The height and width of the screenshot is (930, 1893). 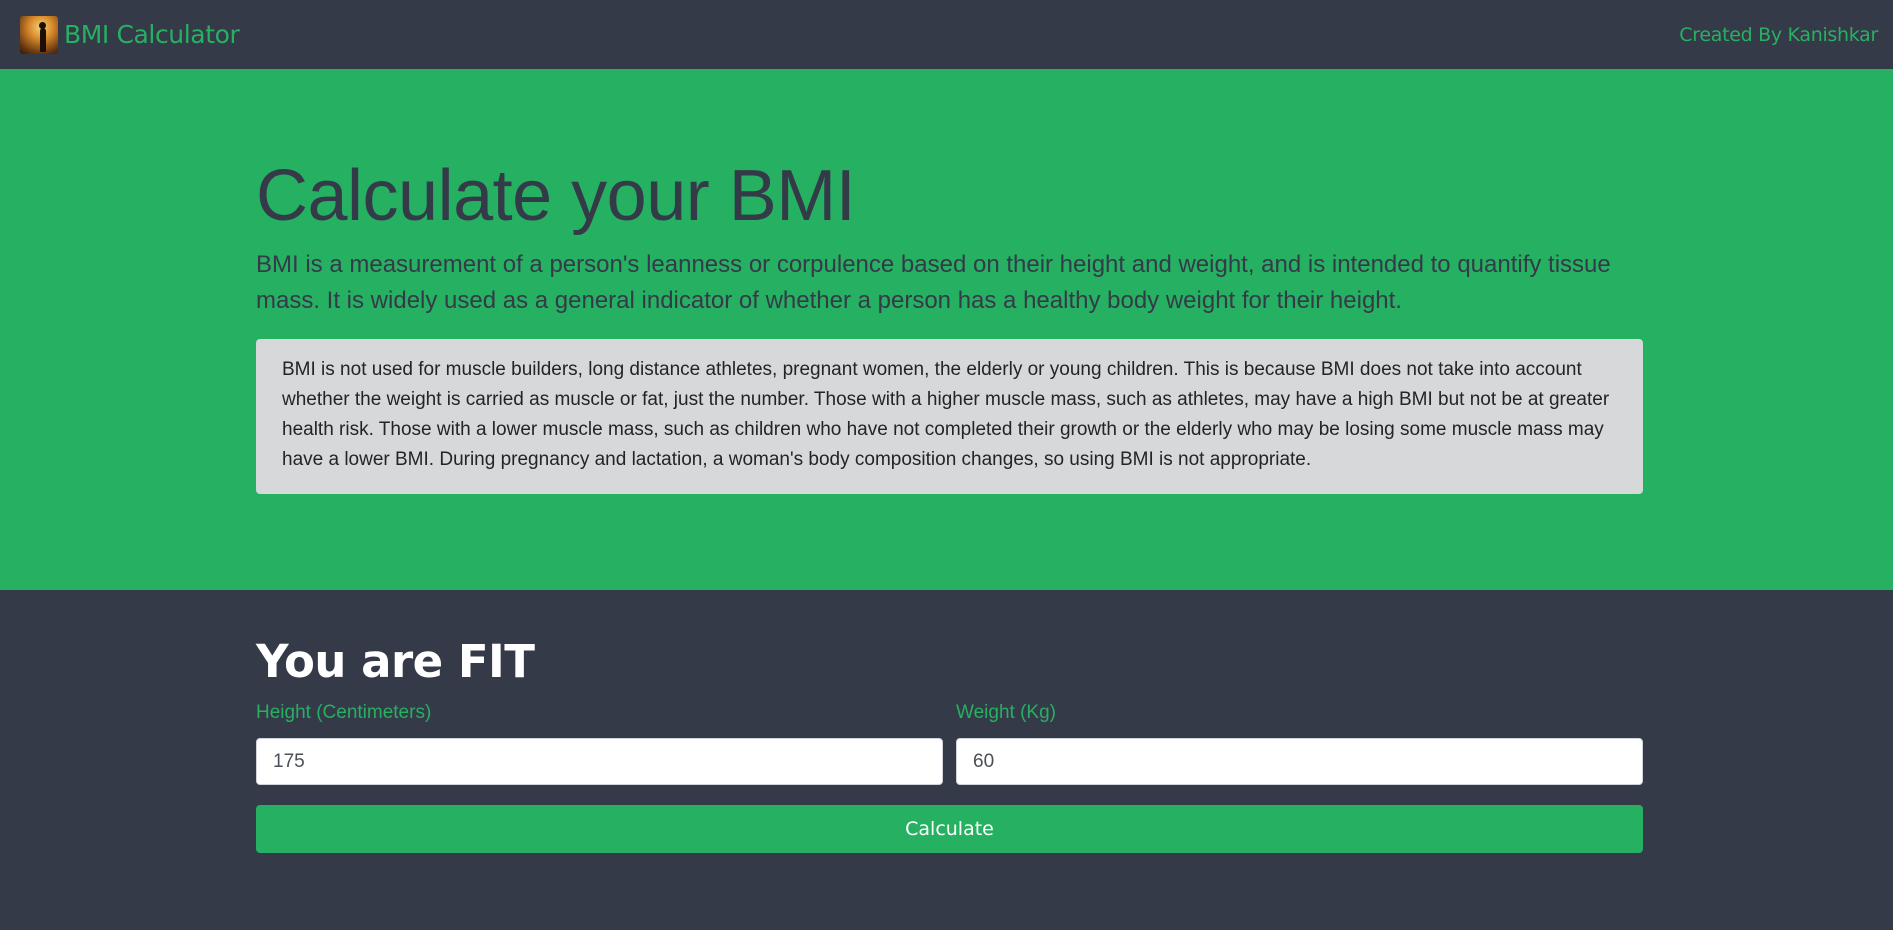 What do you see at coordinates (395, 661) in the screenshot?
I see `bmi-result-heading: You are FIT` at bounding box center [395, 661].